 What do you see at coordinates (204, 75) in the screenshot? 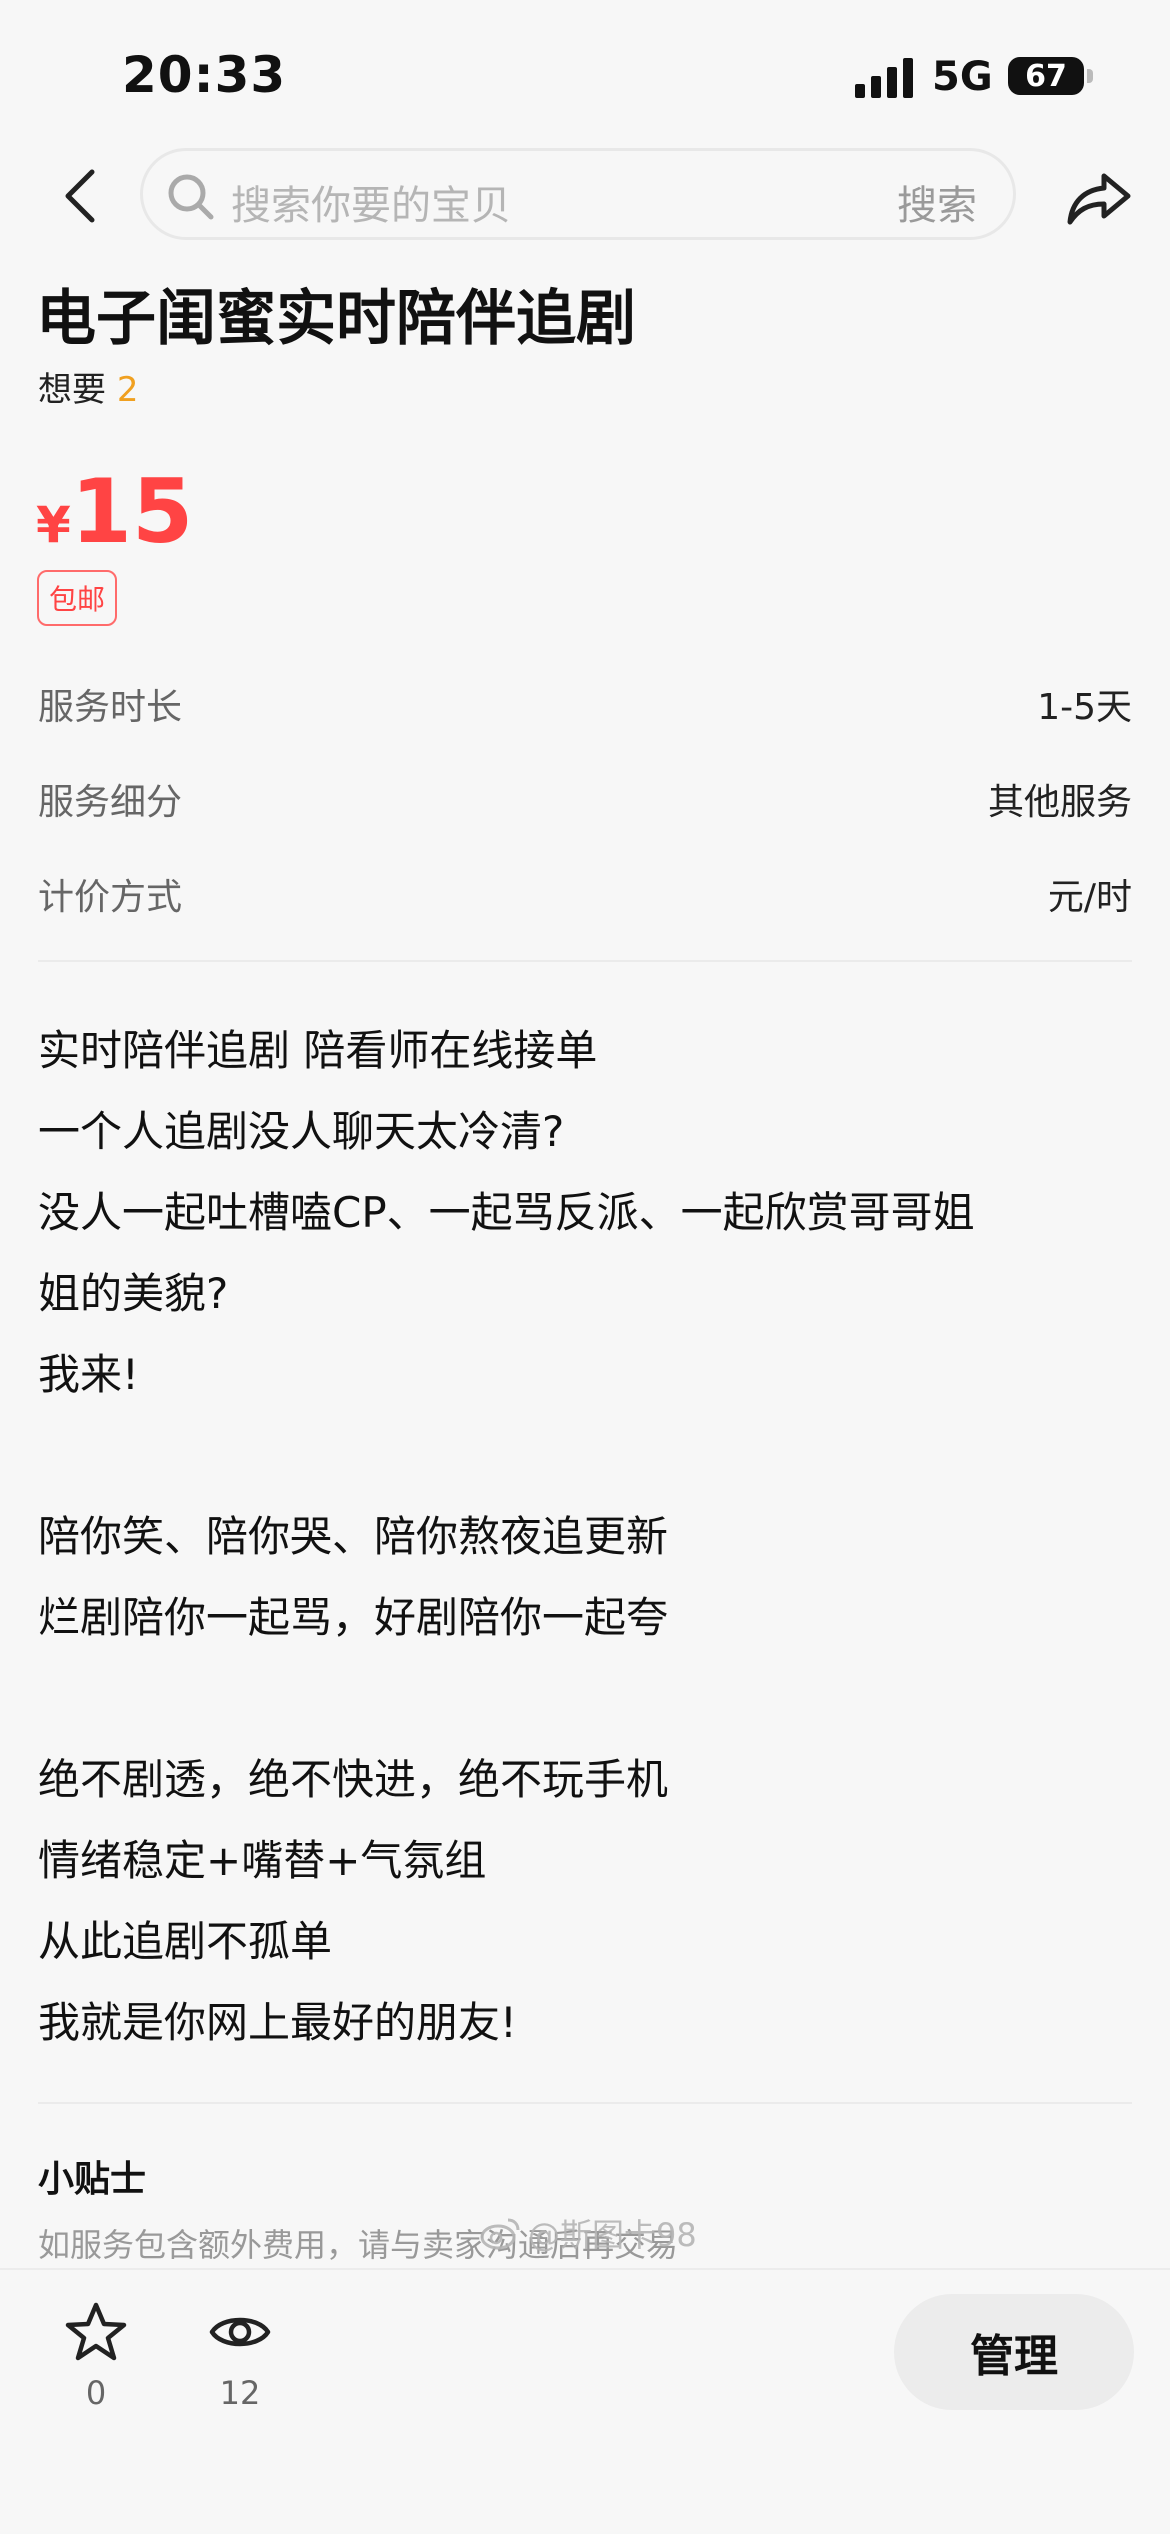
I see `status-time: 20:33` at bounding box center [204, 75].